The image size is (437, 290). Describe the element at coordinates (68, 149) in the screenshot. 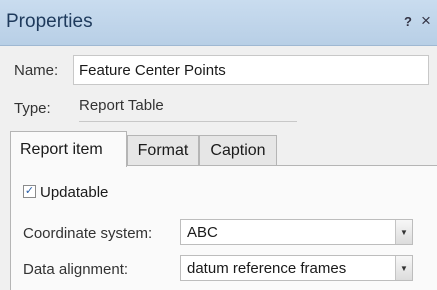

I see `tab-report-item: Report item` at that location.